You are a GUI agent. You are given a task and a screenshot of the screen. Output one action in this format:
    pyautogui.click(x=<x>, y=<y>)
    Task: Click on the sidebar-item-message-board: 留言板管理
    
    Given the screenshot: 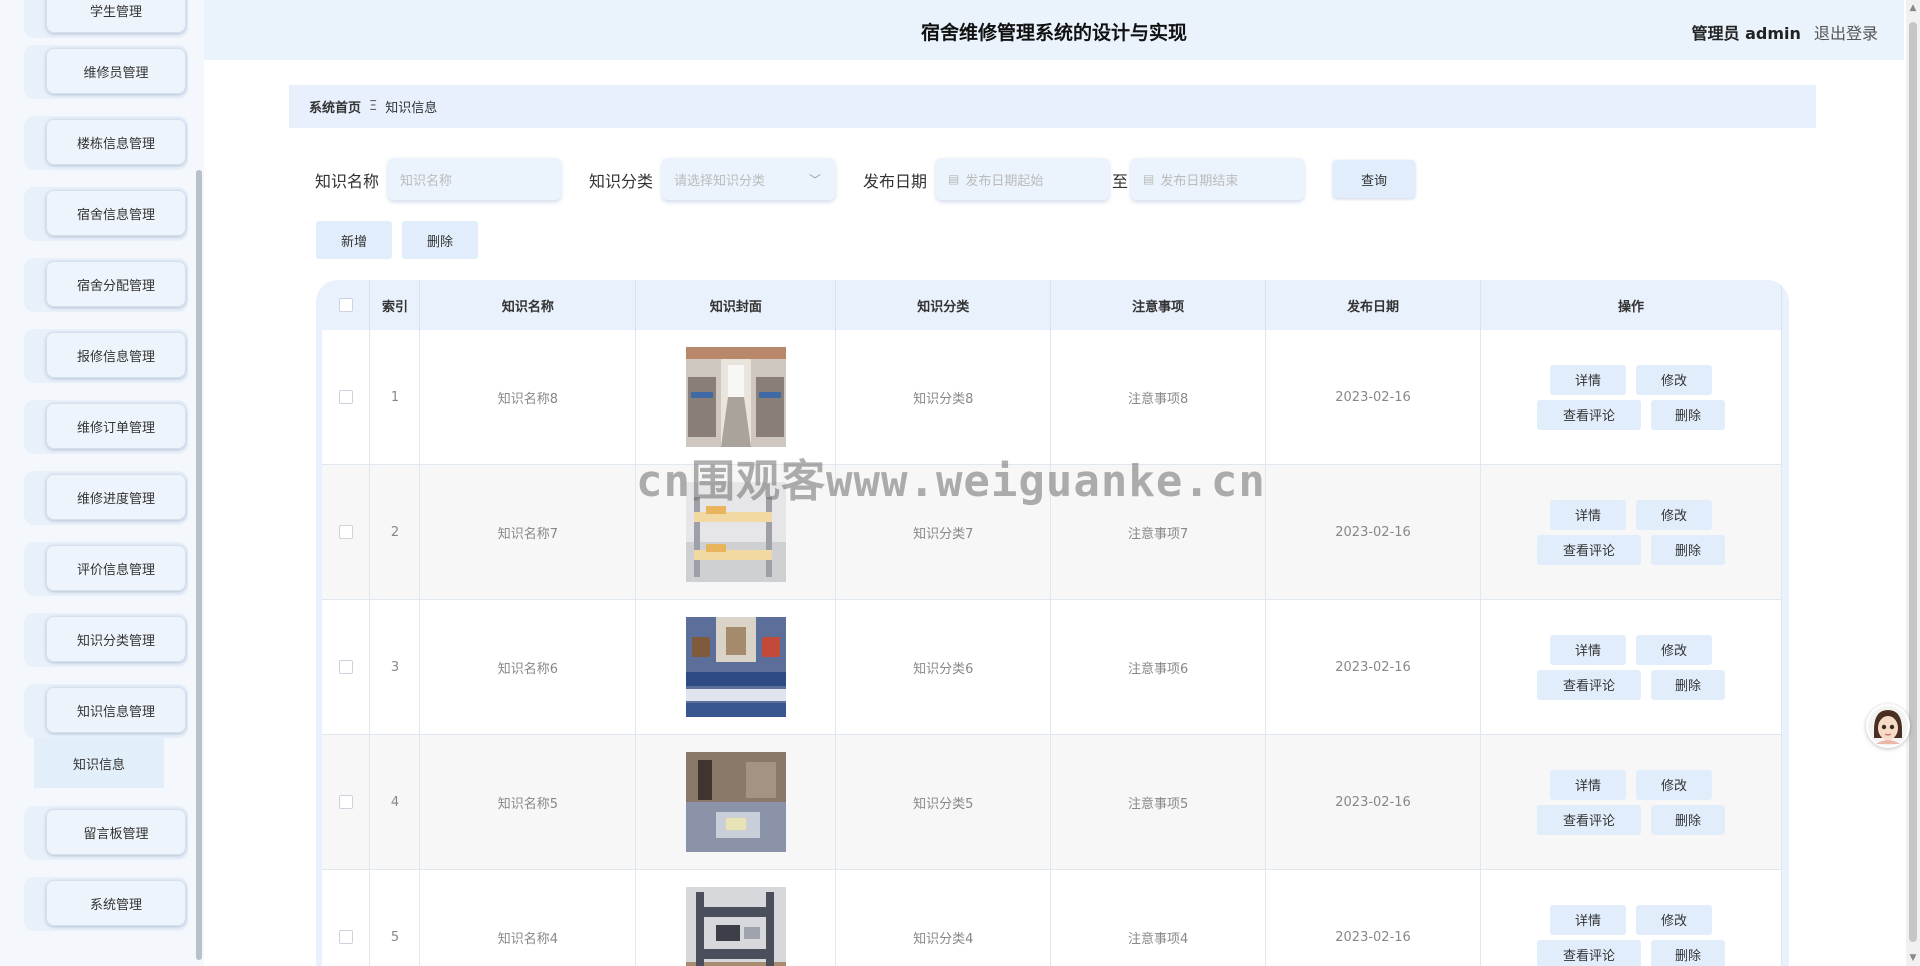 What is the action you would take?
    pyautogui.click(x=106, y=833)
    